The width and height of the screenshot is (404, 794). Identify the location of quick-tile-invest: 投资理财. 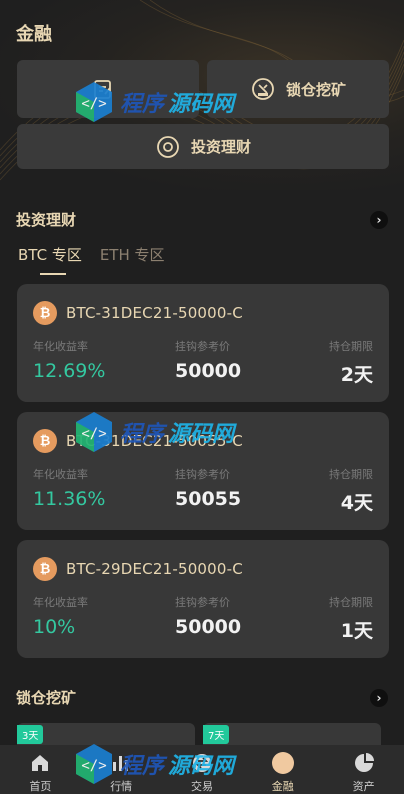
(203, 146).